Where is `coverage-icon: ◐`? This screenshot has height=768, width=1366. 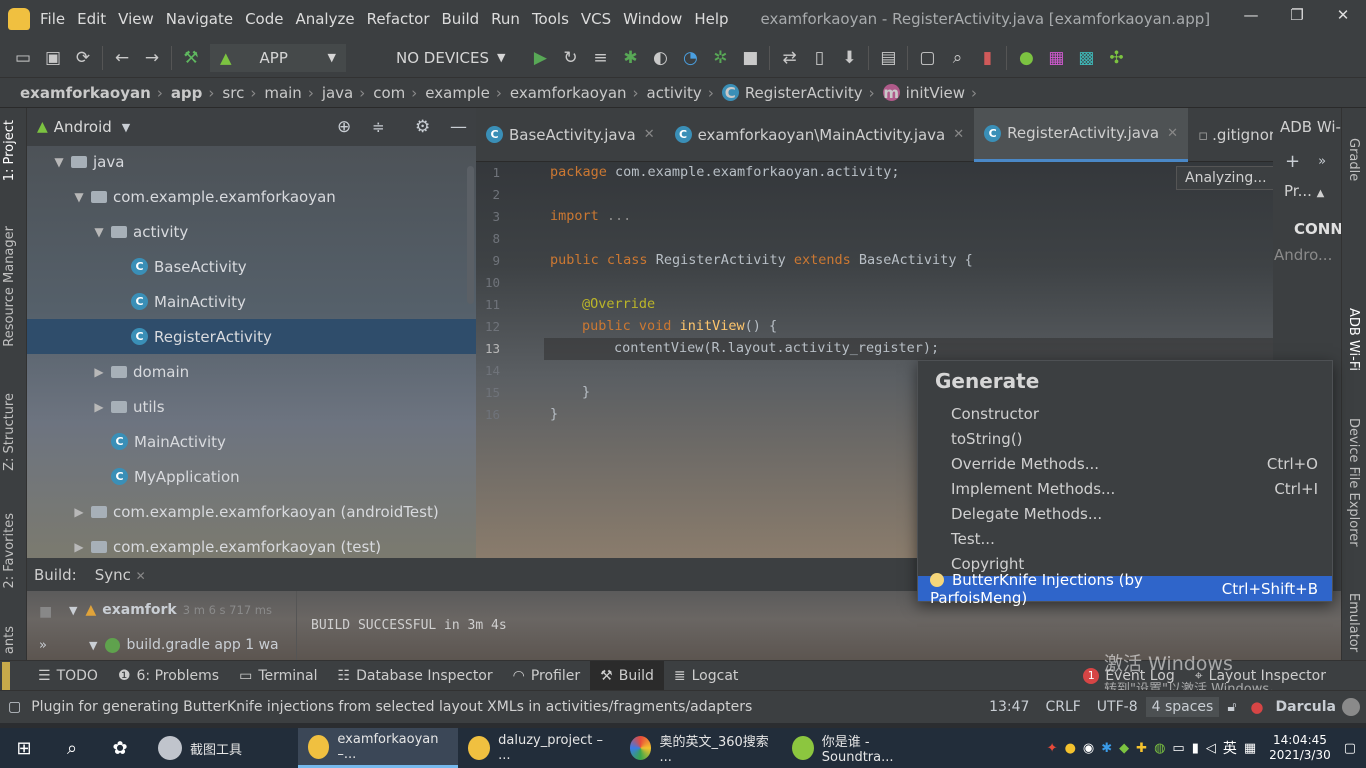 coverage-icon: ◐ is located at coordinates (660, 58).